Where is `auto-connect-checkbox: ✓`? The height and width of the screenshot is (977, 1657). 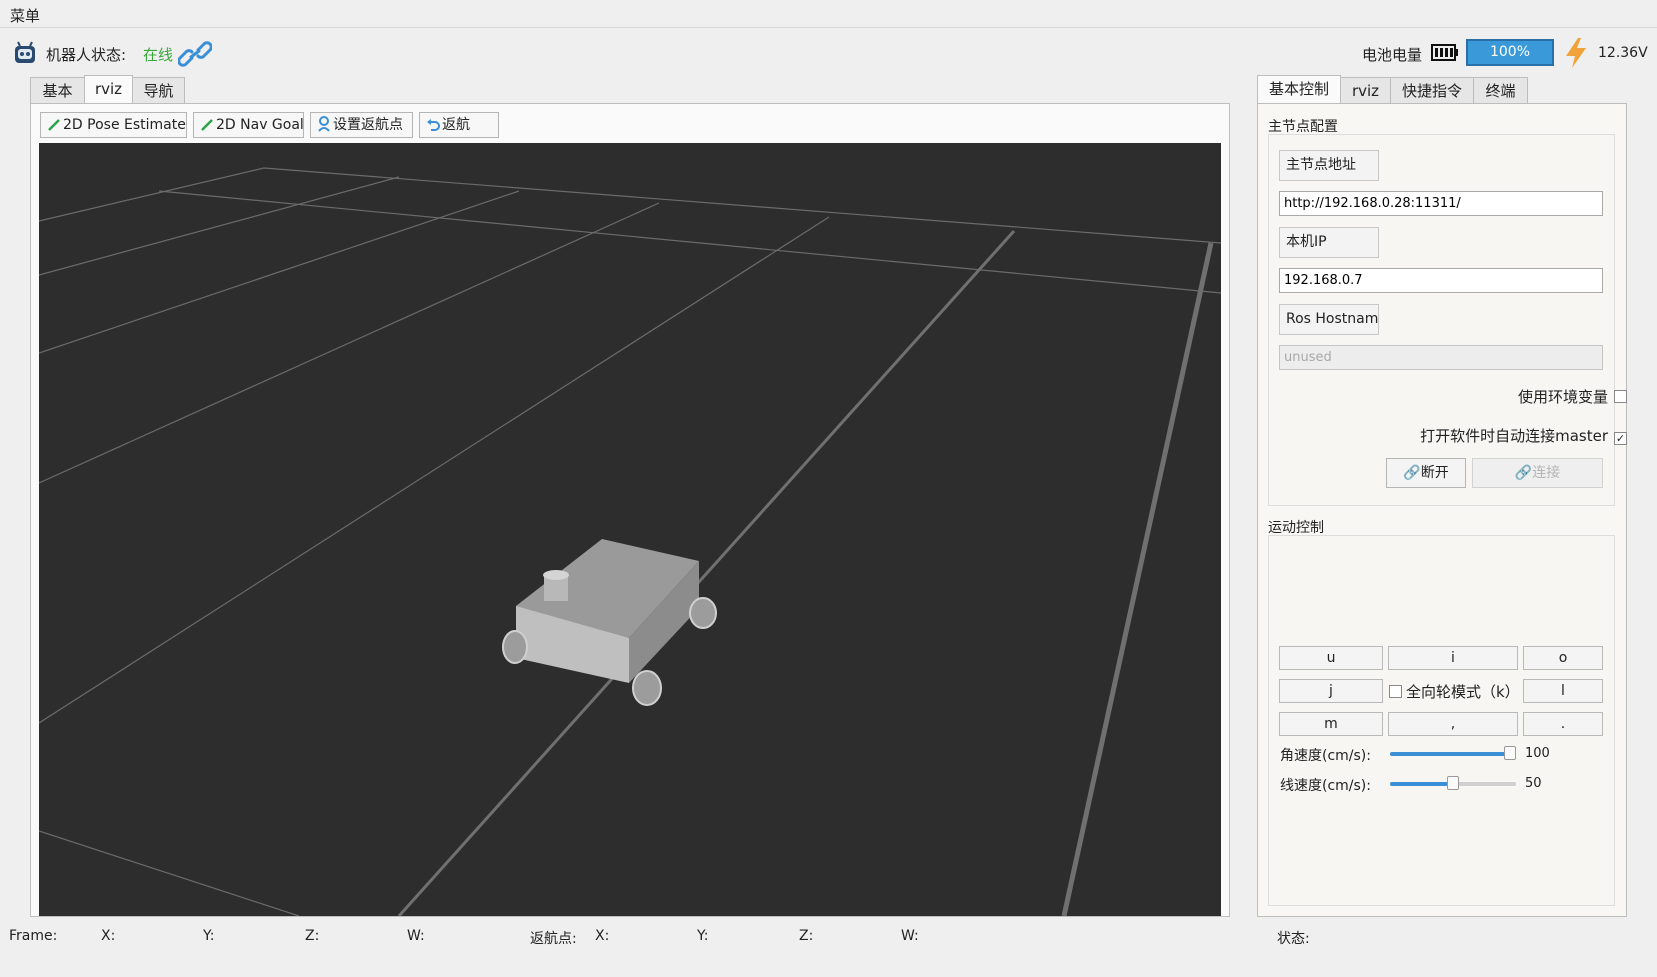
auto-connect-checkbox: ✓ is located at coordinates (1620, 438).